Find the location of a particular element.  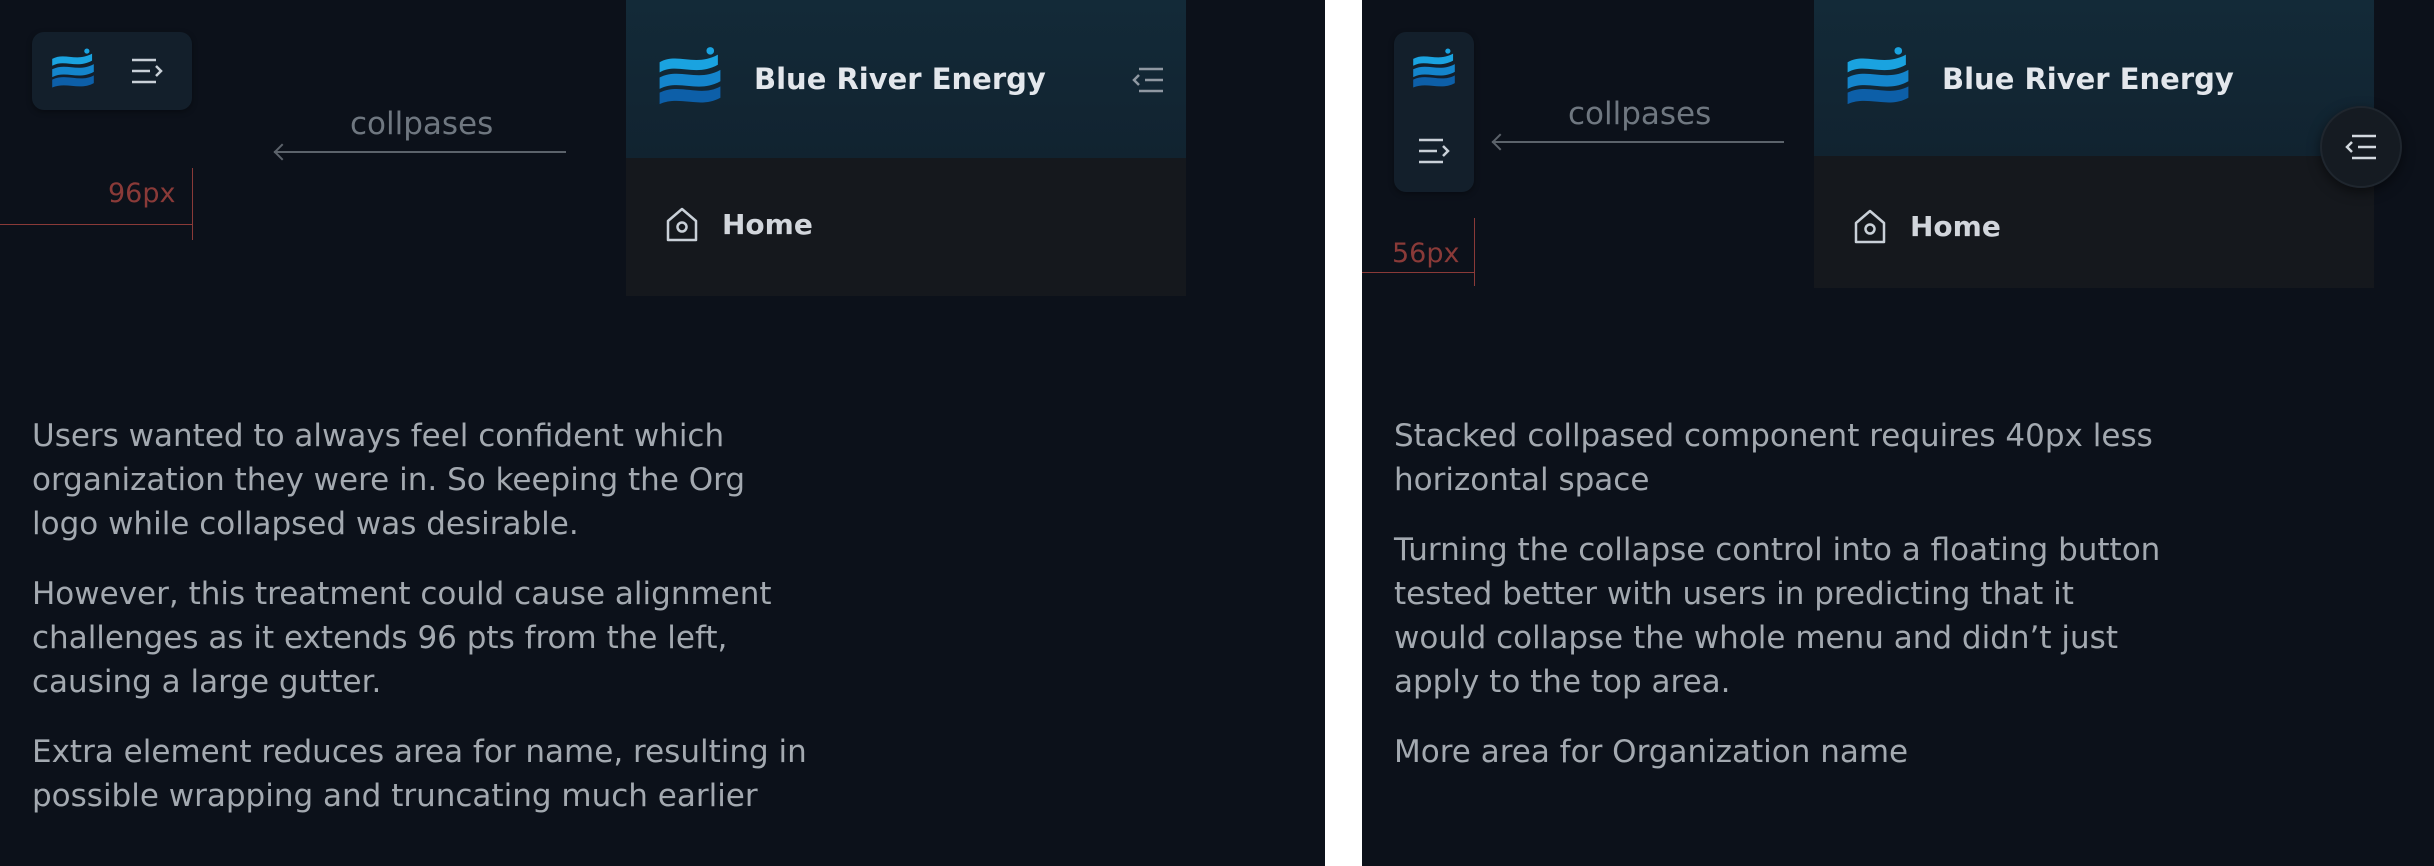

stacked-collapsed-nav-pill is located at coordinates (1434, 112).